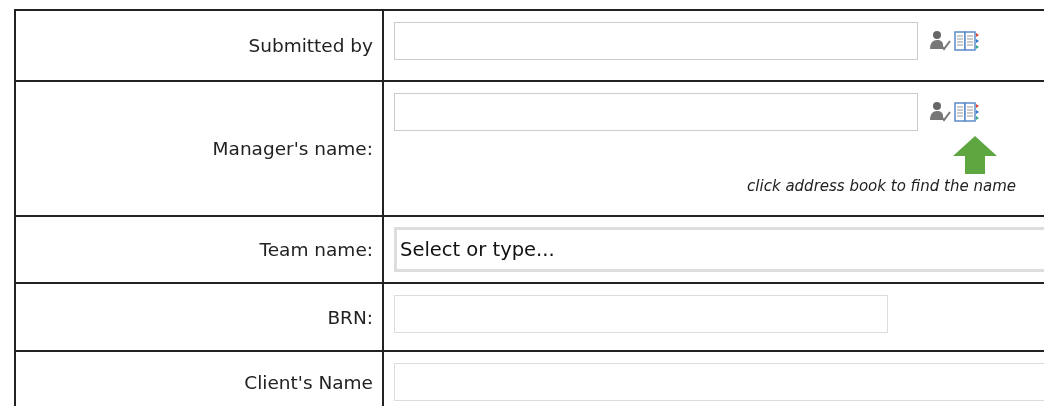 The height and width of the screenshot is (406, 1044). Describe the element at coordinates (975, 155) in the screenshot. I see `arrow-up-icon` at that location.